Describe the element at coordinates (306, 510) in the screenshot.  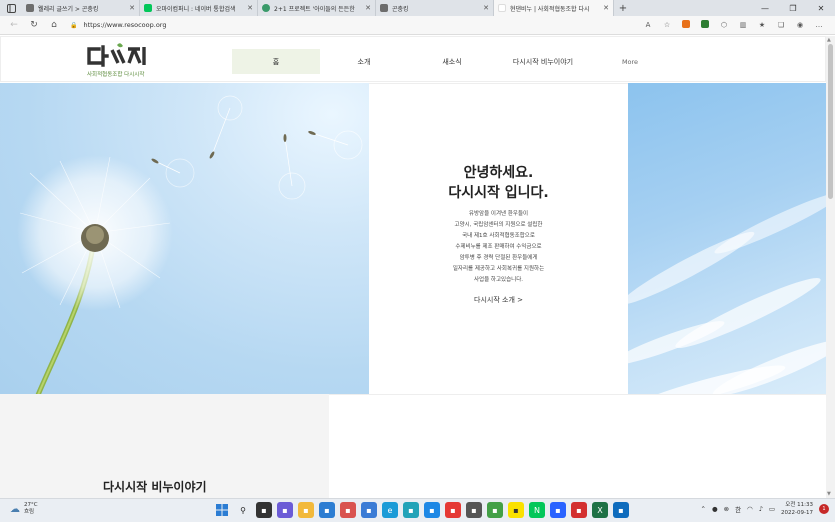
I see `file-explorer-icon: ▪` at that location.